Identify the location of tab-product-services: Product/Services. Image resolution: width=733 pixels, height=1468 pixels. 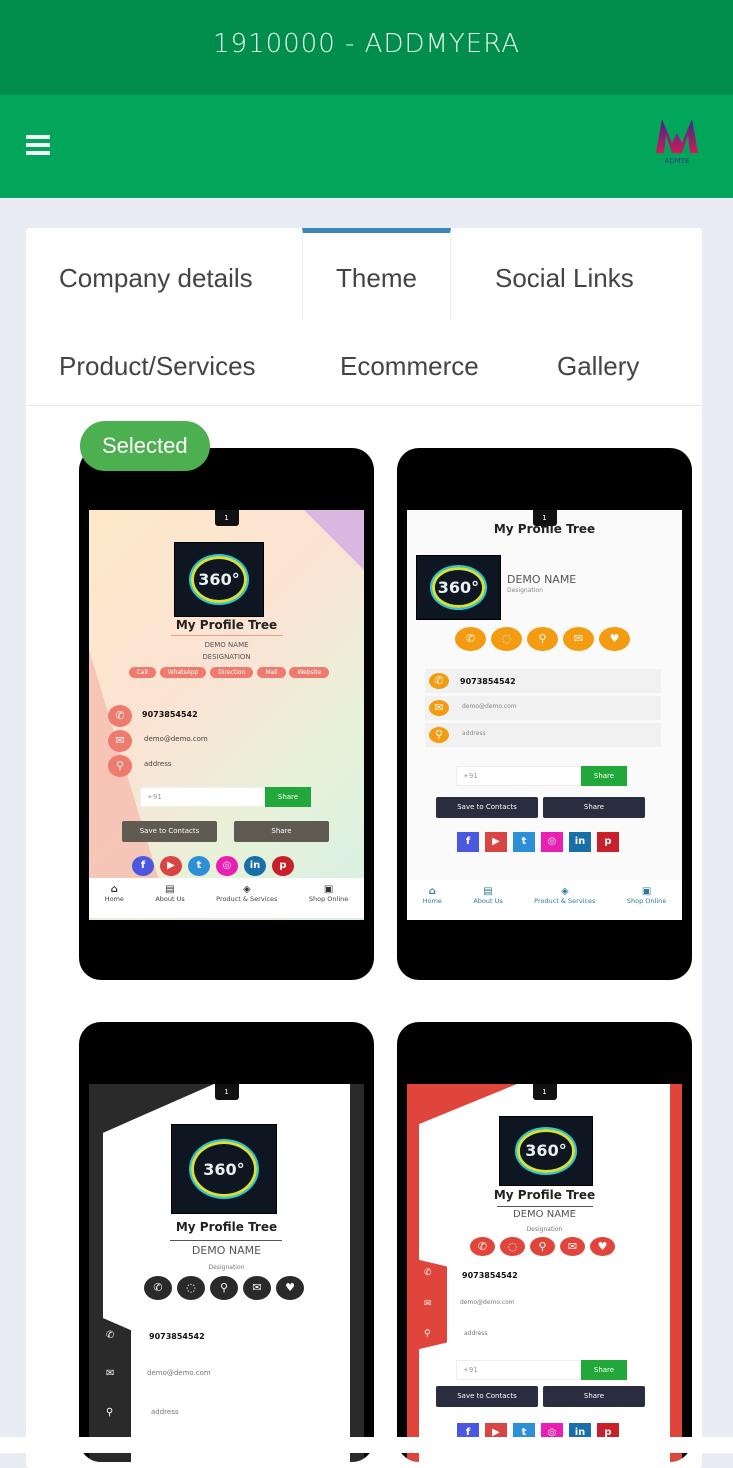
(157, 366).